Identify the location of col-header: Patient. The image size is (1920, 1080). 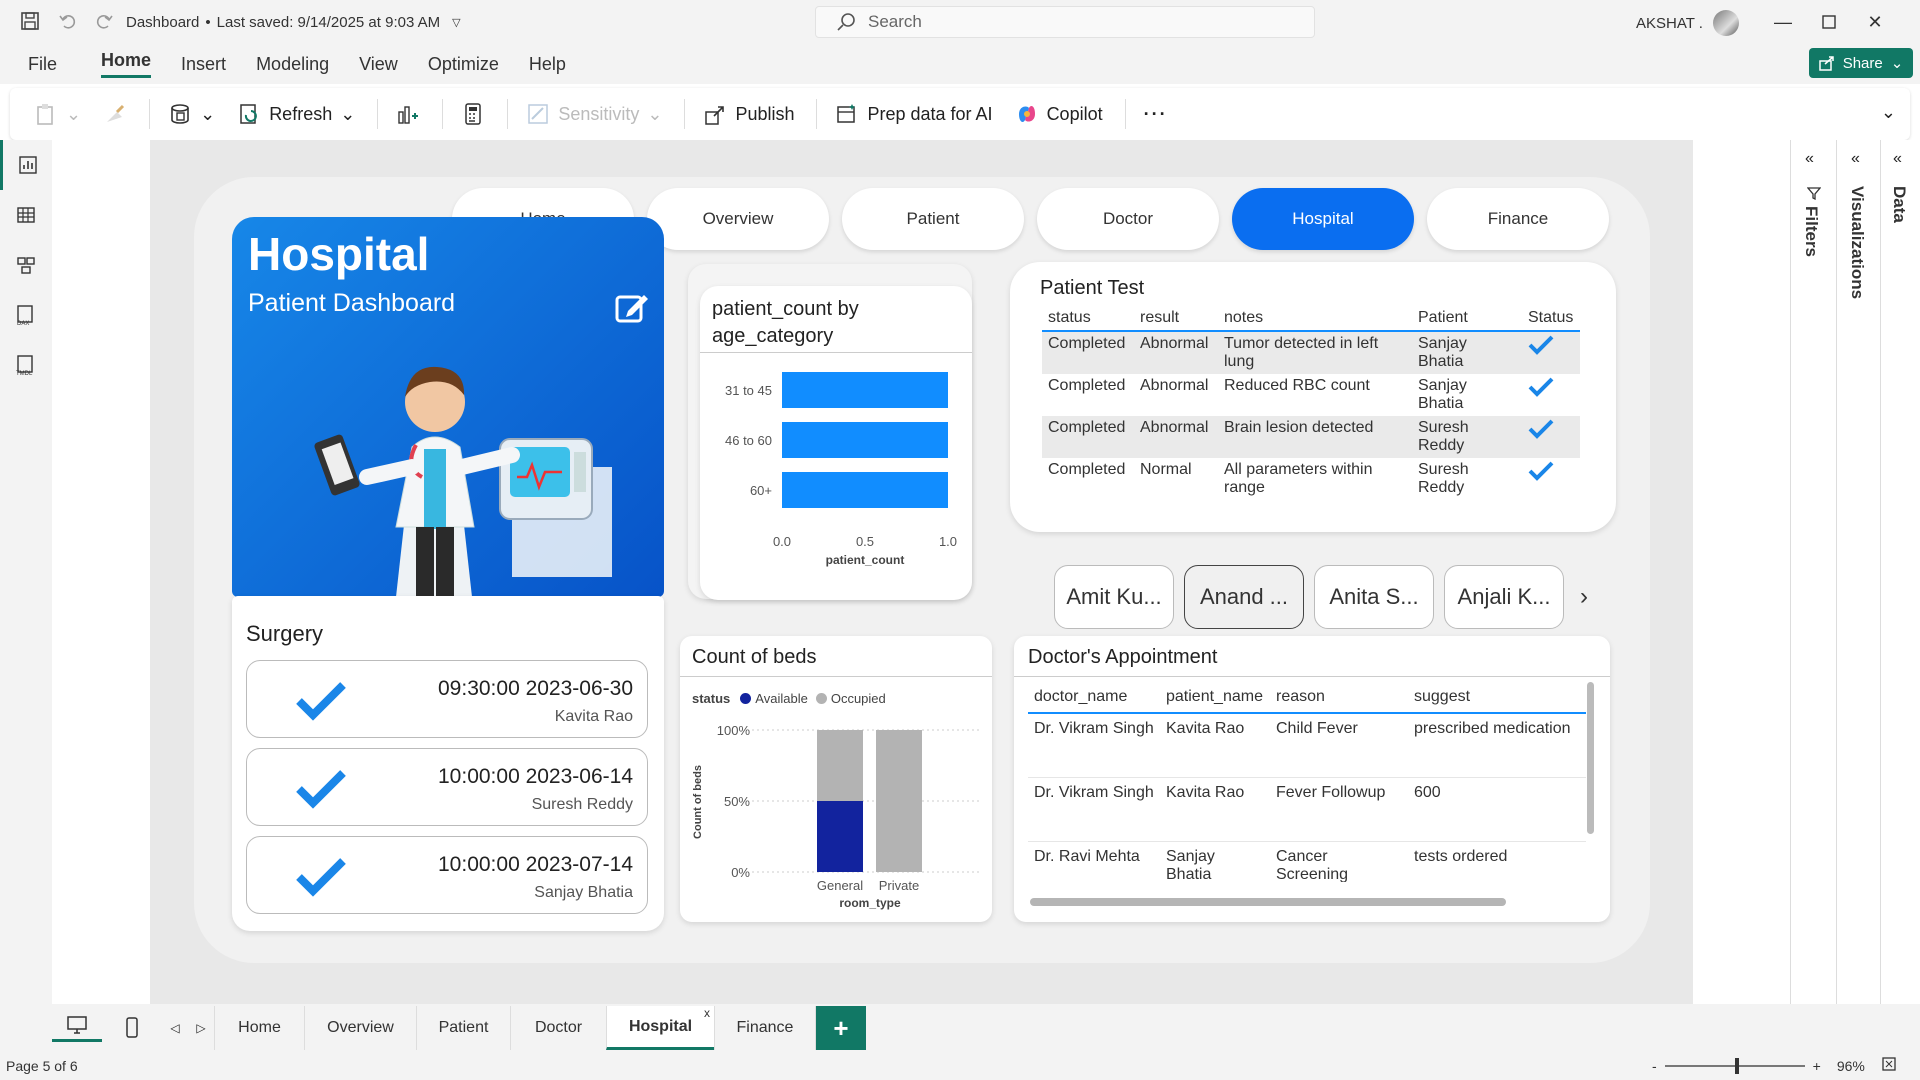
(1467, 318).